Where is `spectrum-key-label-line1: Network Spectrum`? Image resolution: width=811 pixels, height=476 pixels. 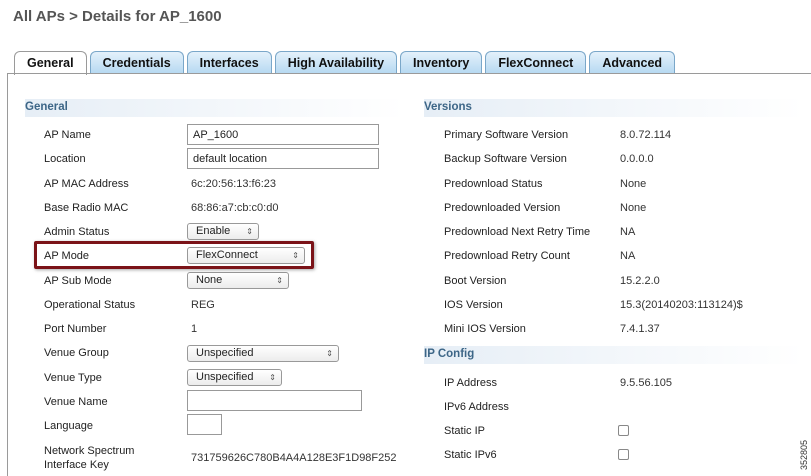
spectrum-key-label-line1: Network Spectrum is located at coordinates (89, 451).